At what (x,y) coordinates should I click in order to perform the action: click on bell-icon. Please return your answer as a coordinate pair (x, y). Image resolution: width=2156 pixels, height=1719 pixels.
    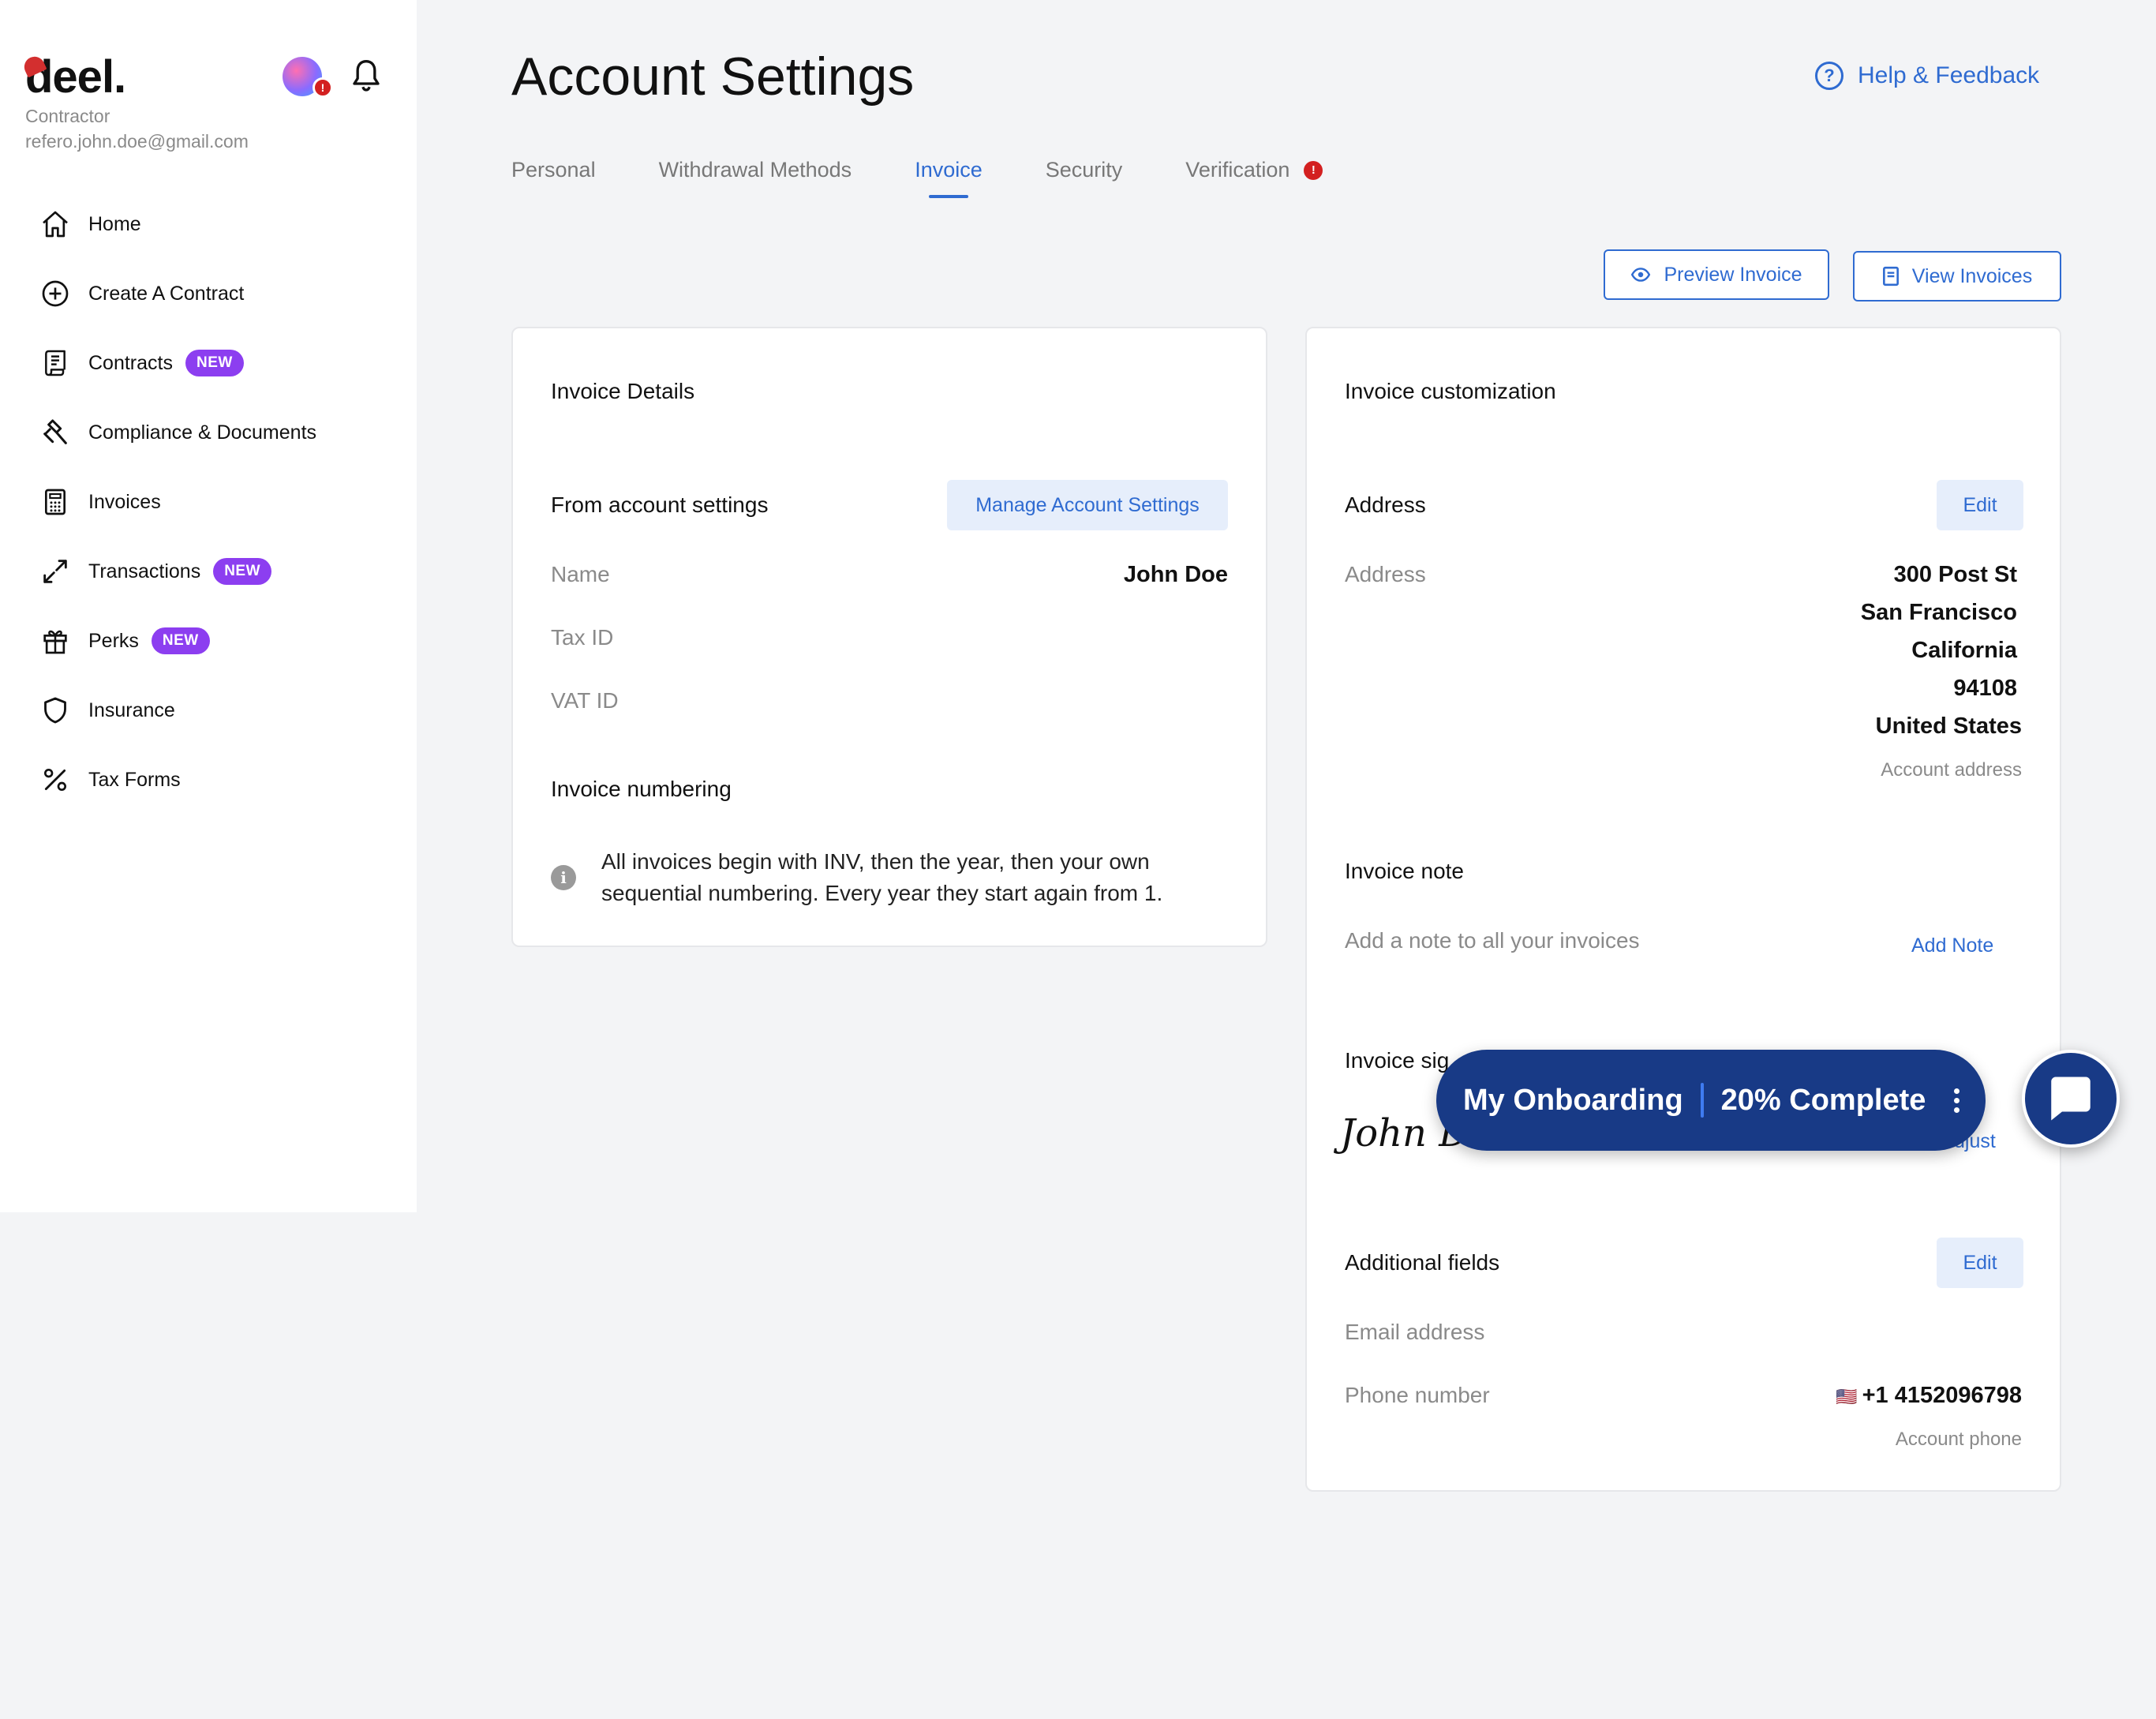
    Looking at the image, I should click on (366, 75).